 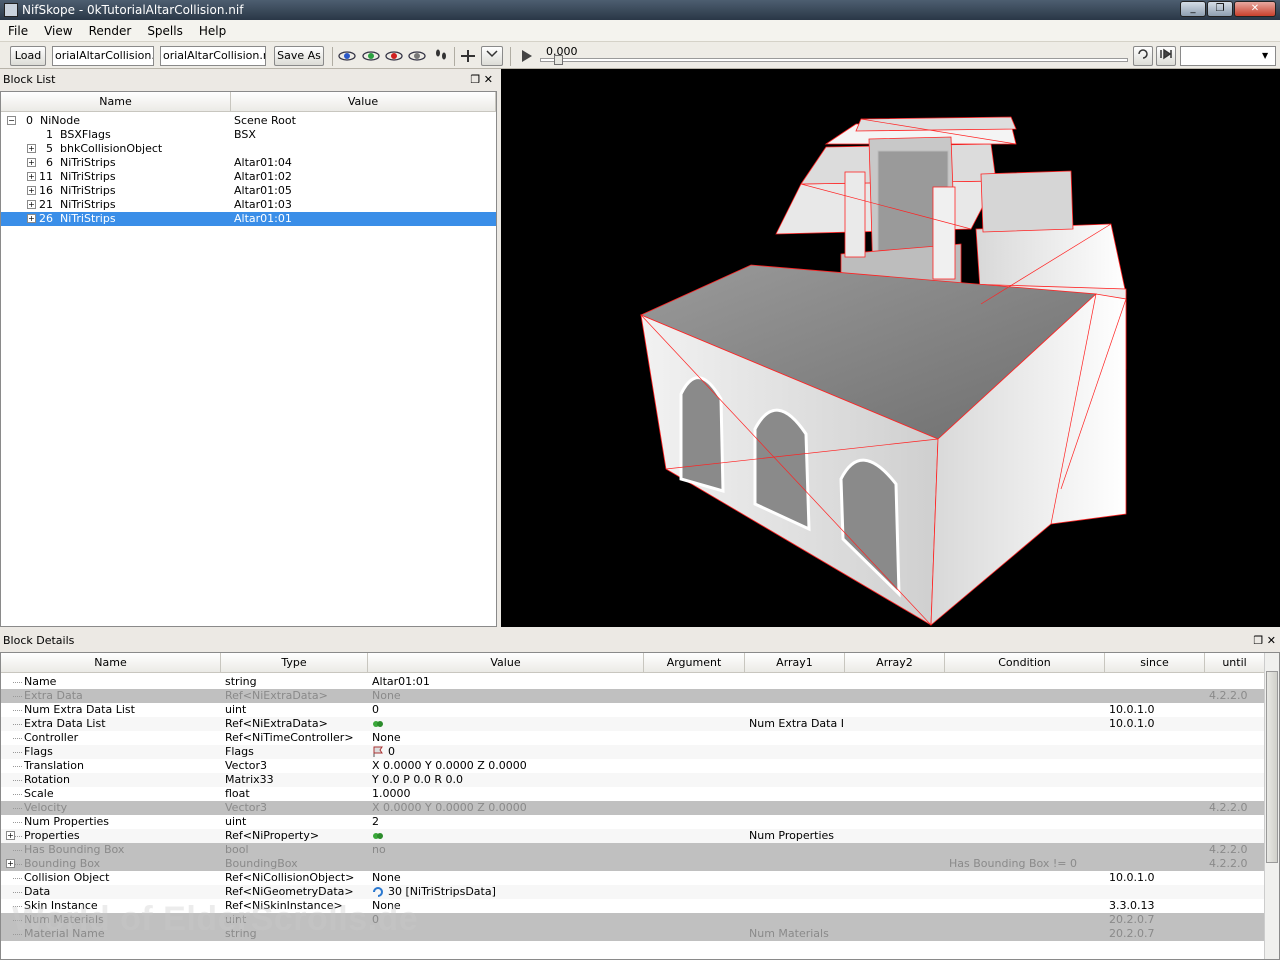 What do you see at coordinates (1193, 9) in the screenshot?
I see `minimize-button: _` at bounding box center [1193, 9].